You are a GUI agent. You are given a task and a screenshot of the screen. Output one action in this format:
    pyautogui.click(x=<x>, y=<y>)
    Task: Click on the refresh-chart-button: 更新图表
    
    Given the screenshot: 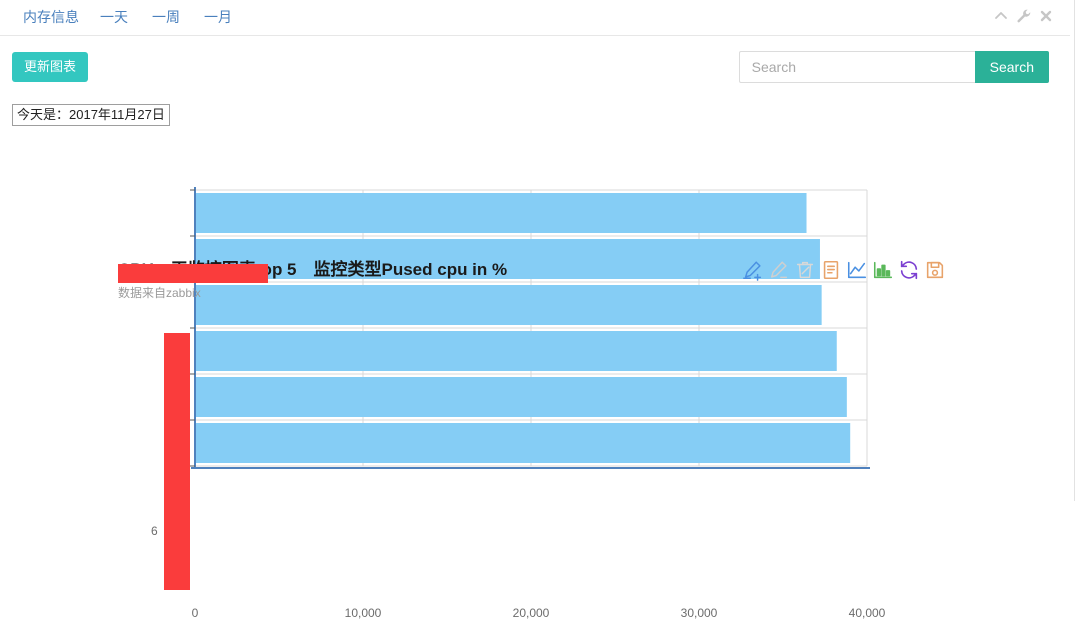 What is the action you would take?
    pyautogui.click(x=50, y=67)
    